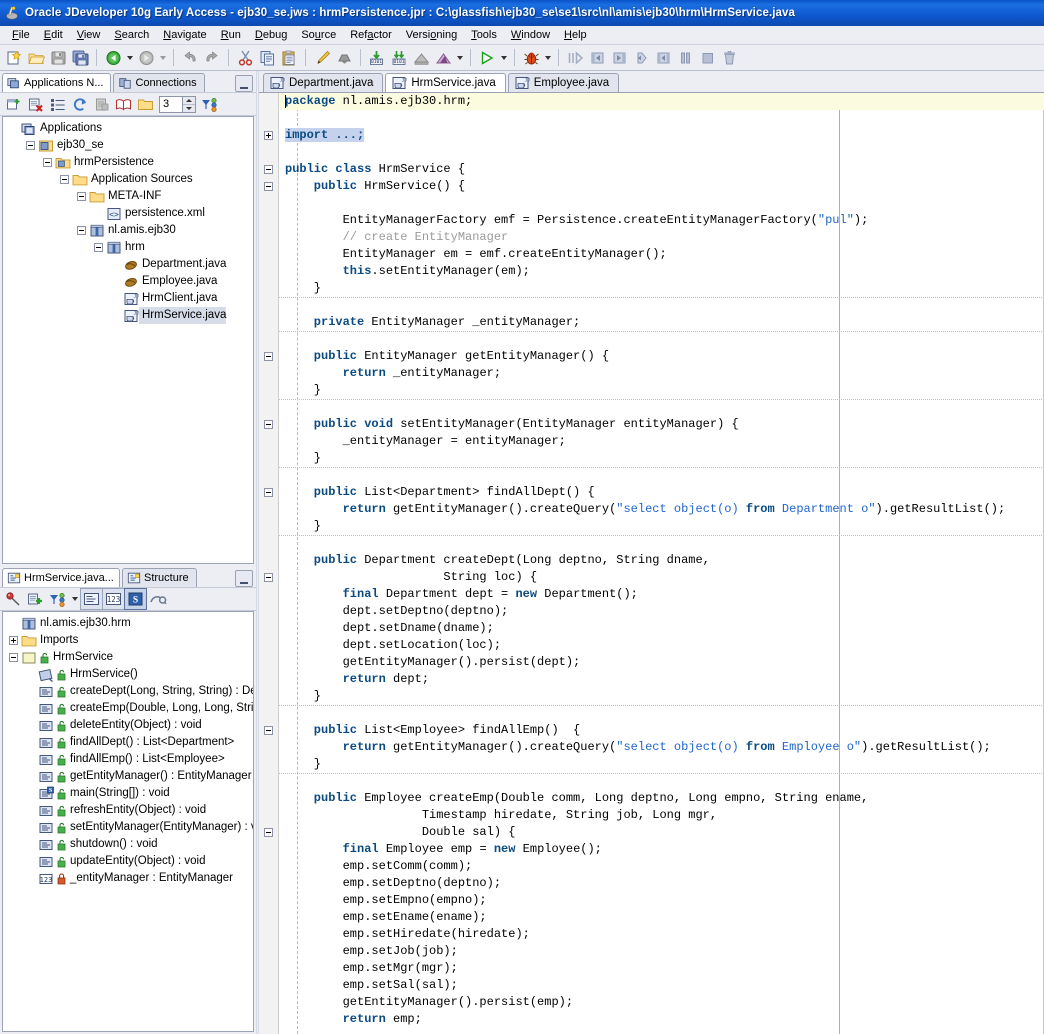 The image size is (1044, 1034). I want to click on structure-tree-node: createDept(Long, String, String) : De, so click(129, 691).